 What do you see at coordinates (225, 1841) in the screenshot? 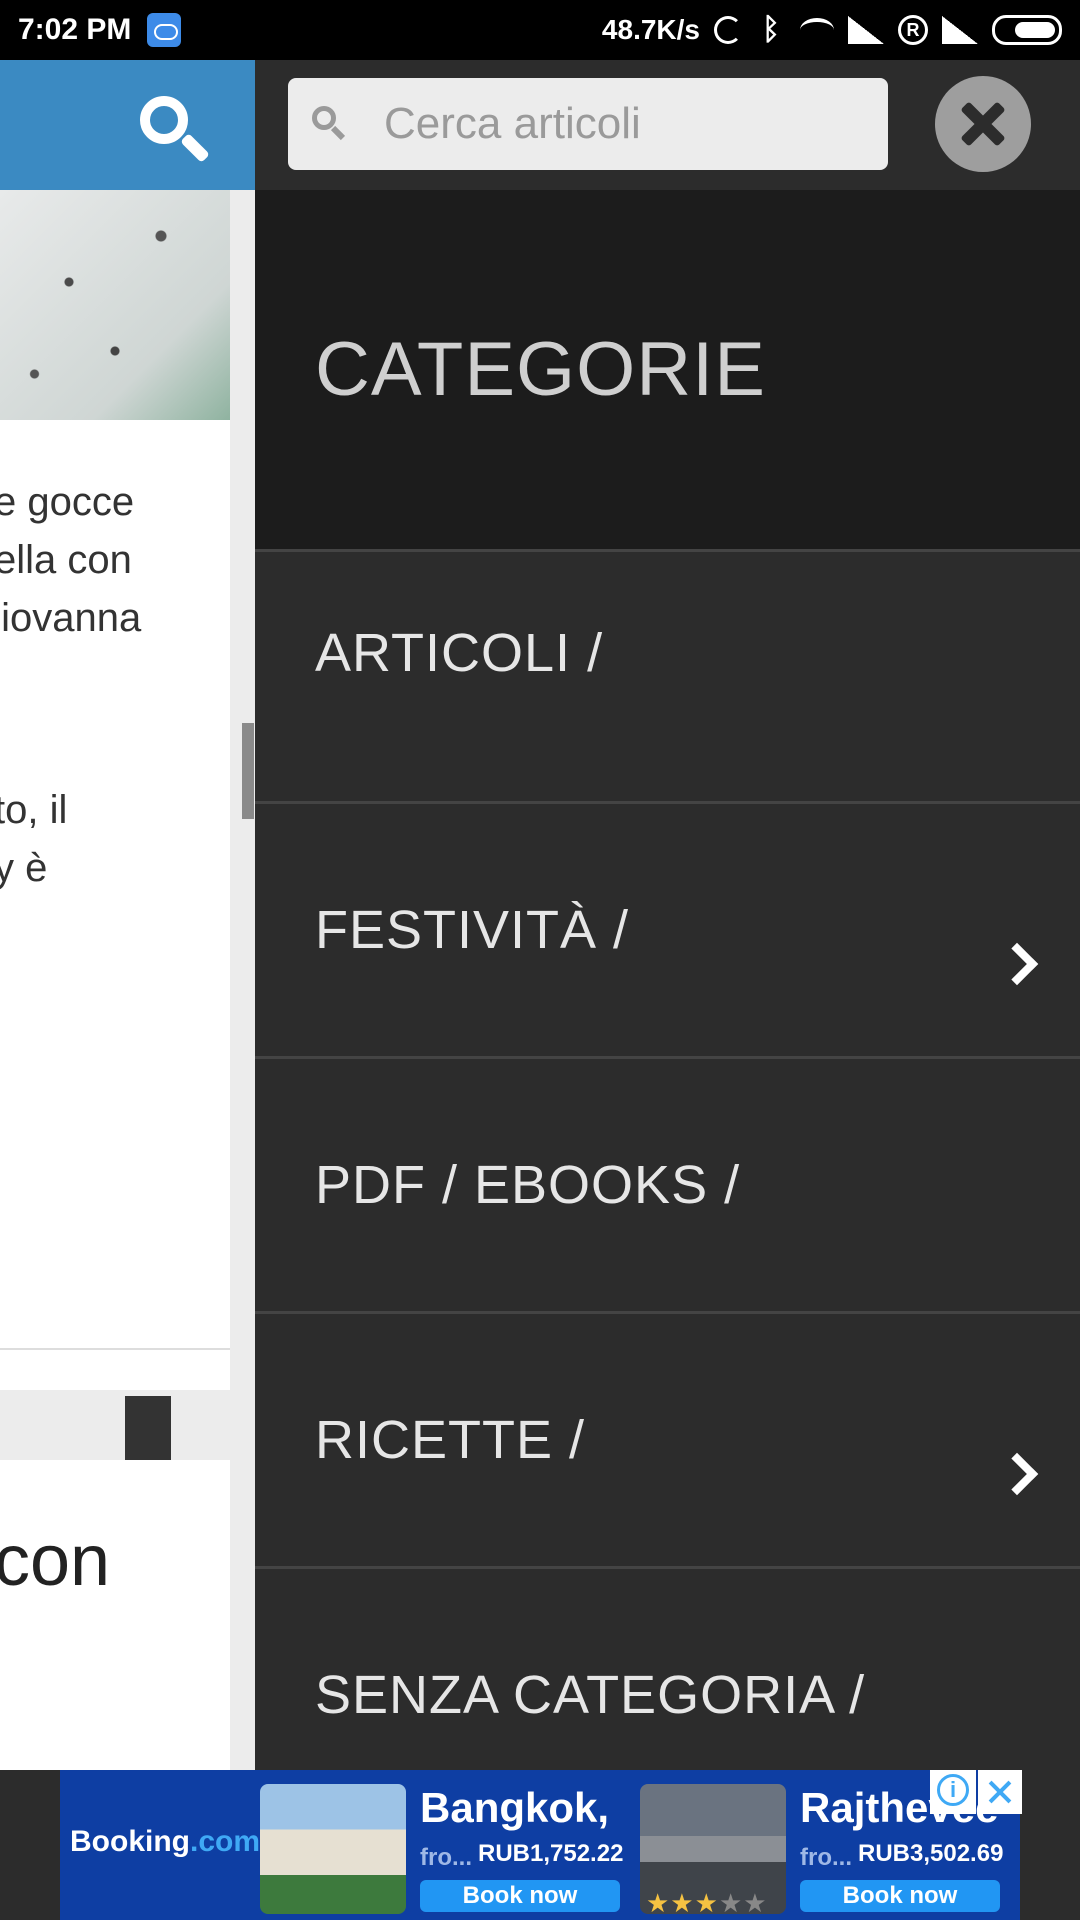
I see `brand-suffix: .com` at bounding box center [225, 1841].